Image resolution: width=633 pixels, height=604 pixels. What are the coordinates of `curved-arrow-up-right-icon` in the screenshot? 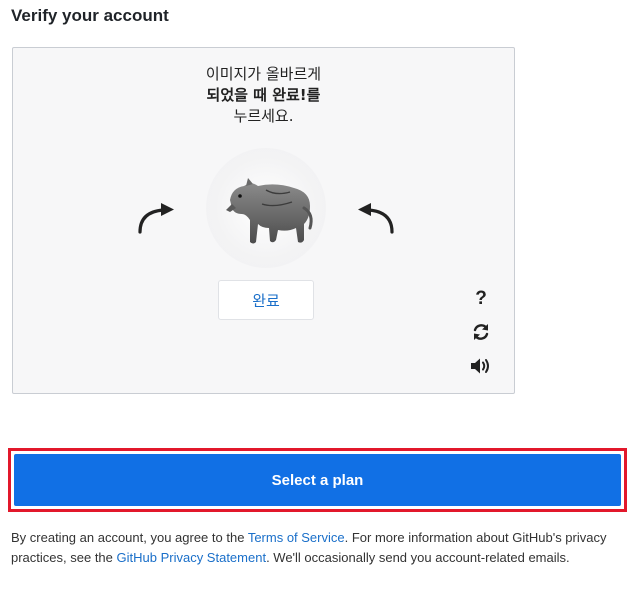 It's located at (156, 218).